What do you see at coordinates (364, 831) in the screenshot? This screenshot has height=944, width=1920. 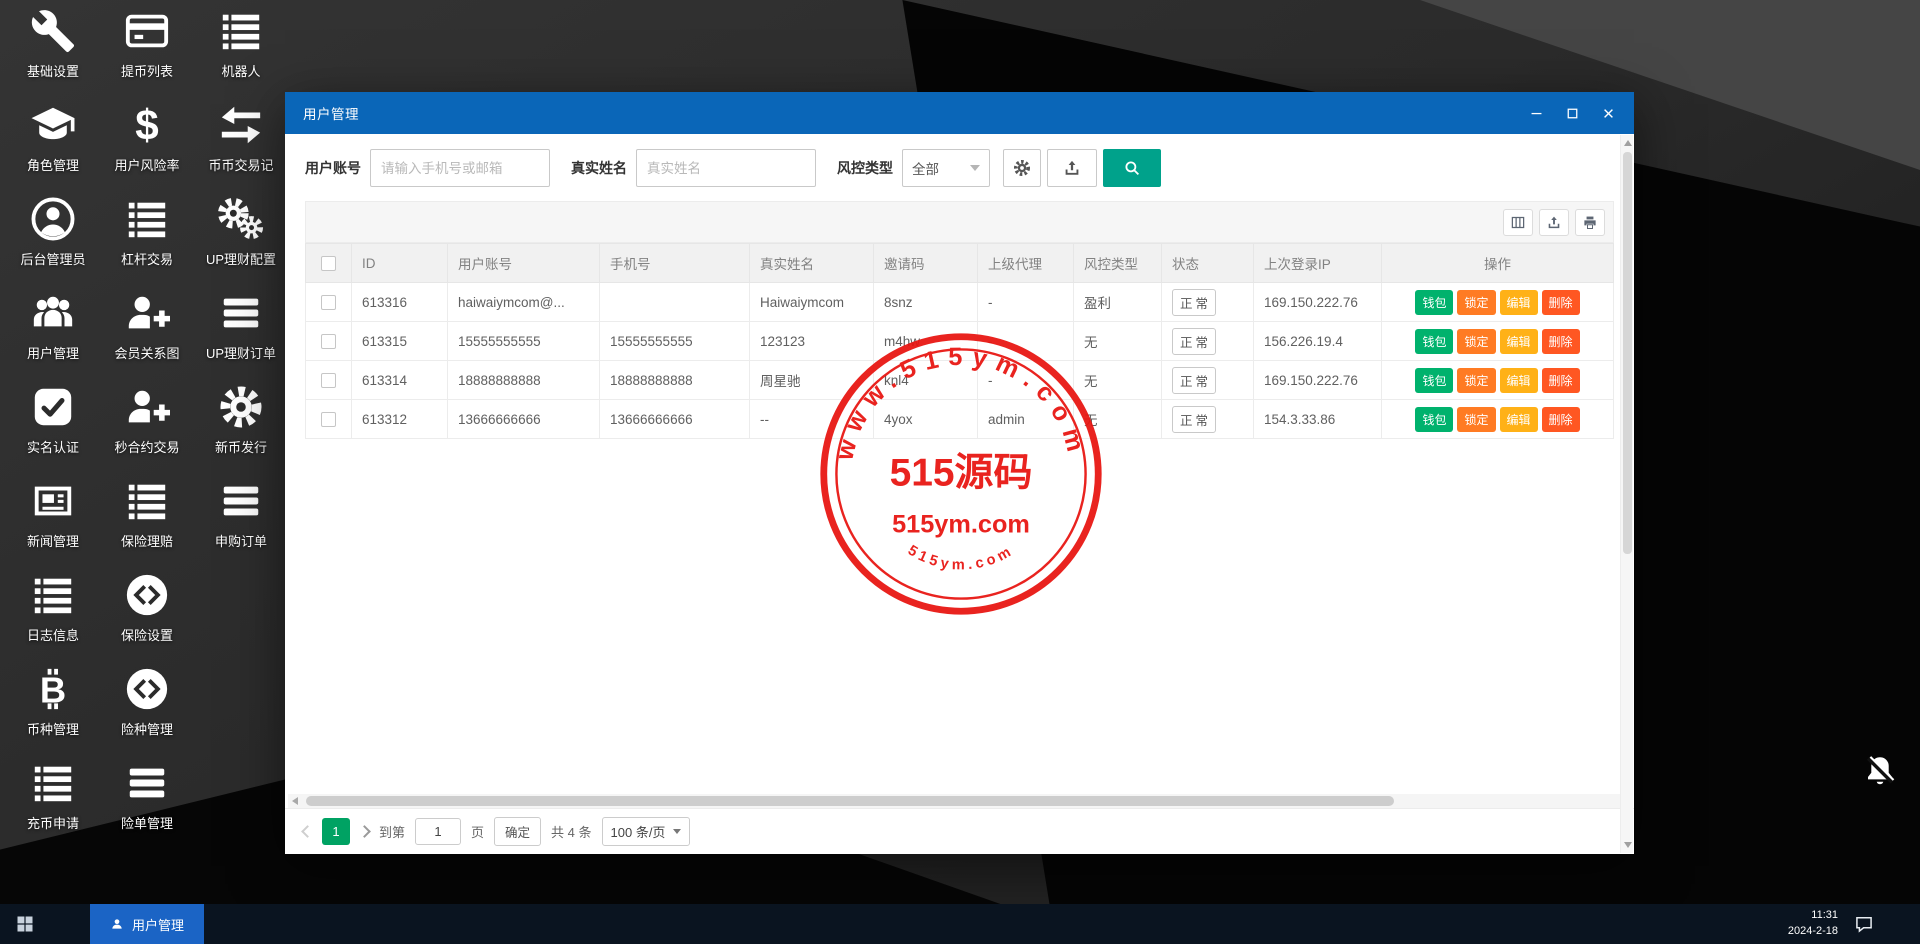 I see `next-page-button` at bounding box center [364, 831].